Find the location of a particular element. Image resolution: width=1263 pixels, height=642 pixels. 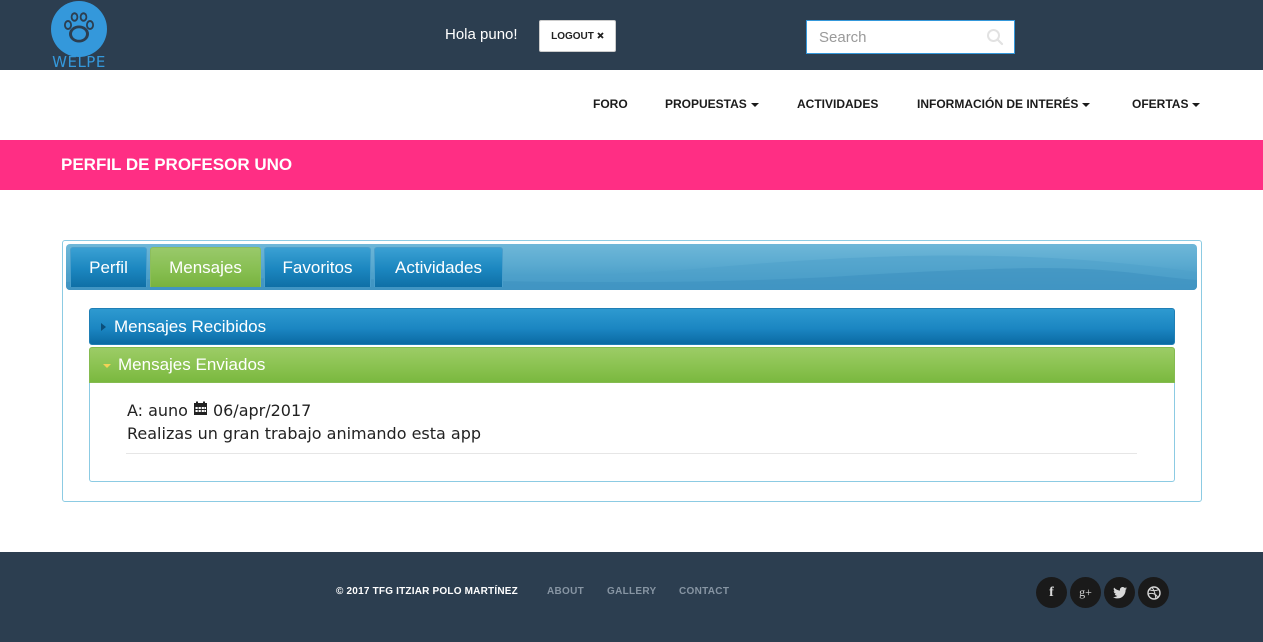

nav-label: PROPUESTAS is located at coordinates (706, 104).